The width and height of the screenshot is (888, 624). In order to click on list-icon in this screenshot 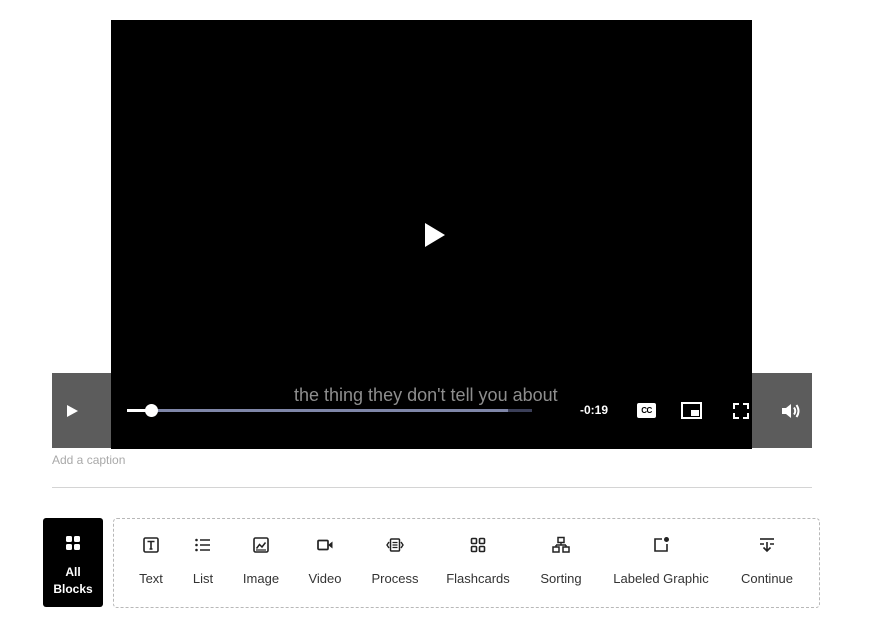, I will do `click(202, 545)`.